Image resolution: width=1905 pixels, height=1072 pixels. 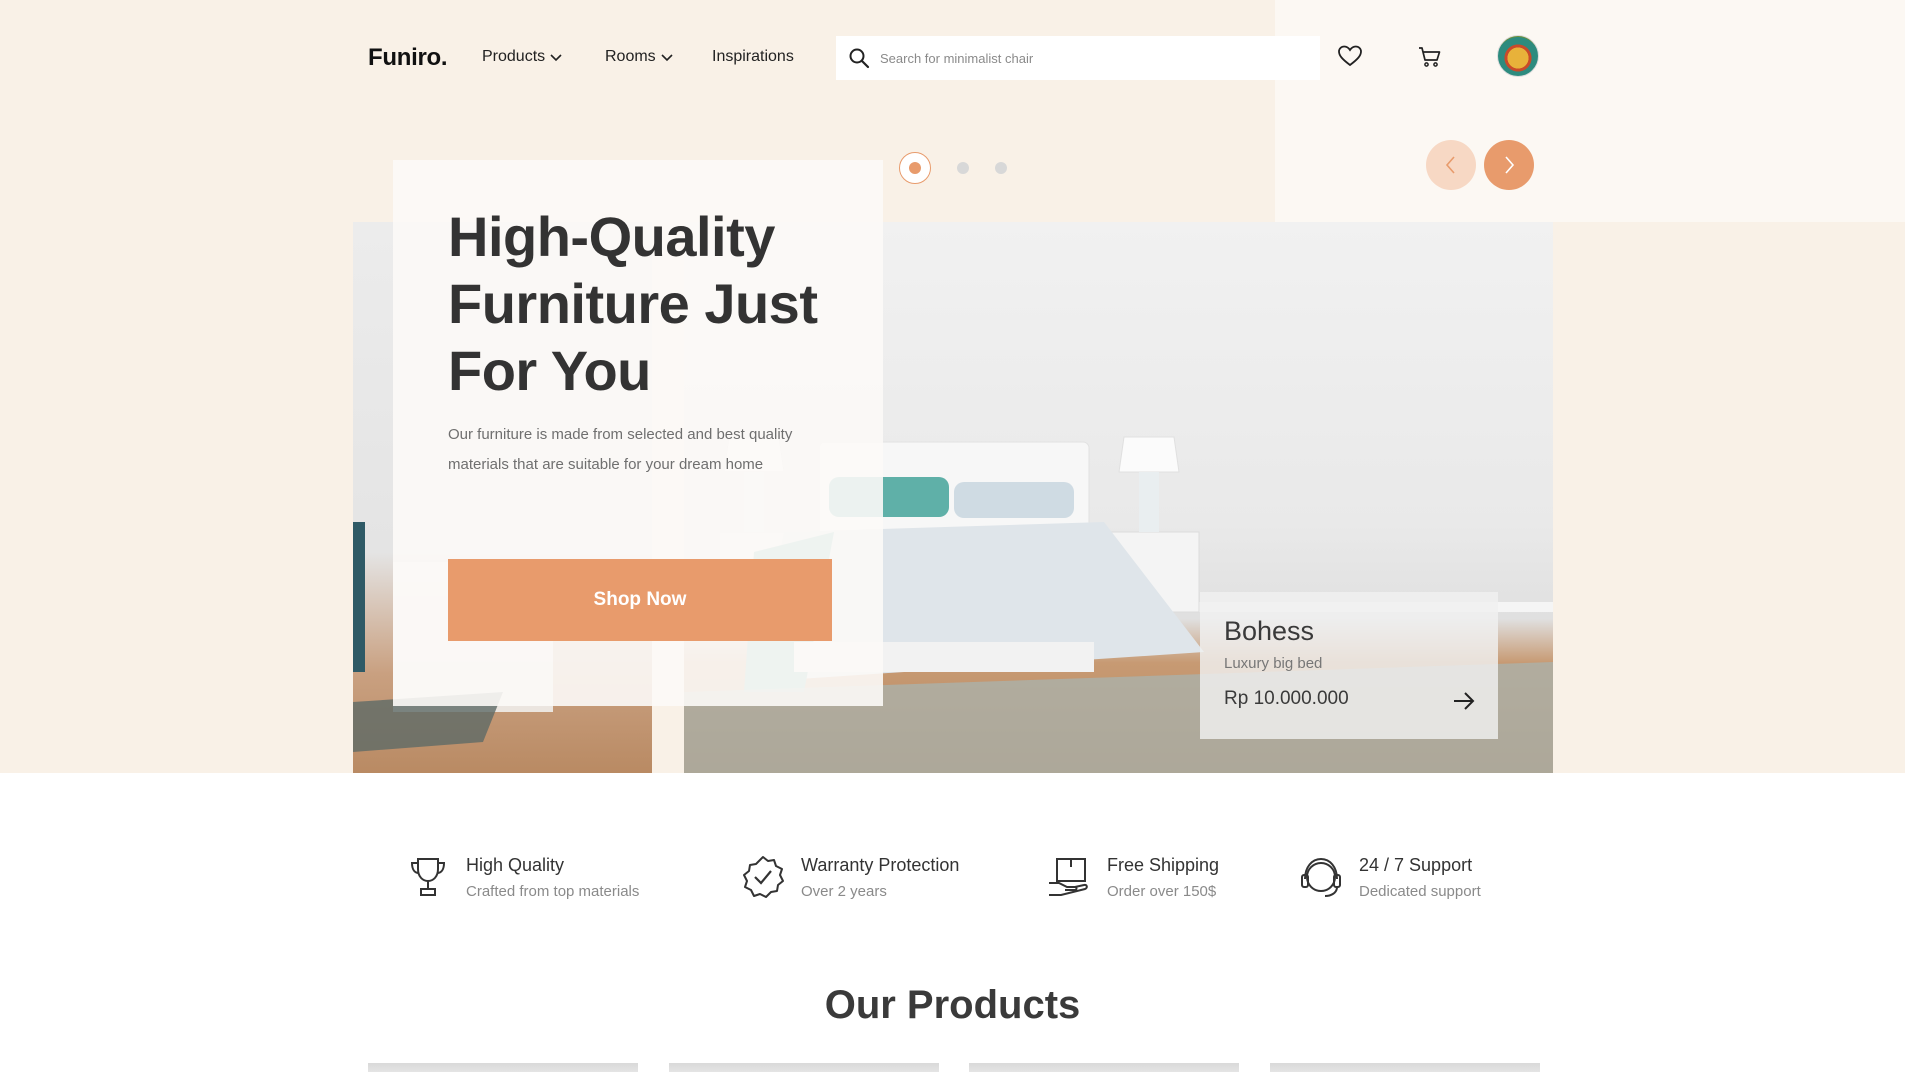 I want to click on support-headset-icon, so click(x=1321, y=877).